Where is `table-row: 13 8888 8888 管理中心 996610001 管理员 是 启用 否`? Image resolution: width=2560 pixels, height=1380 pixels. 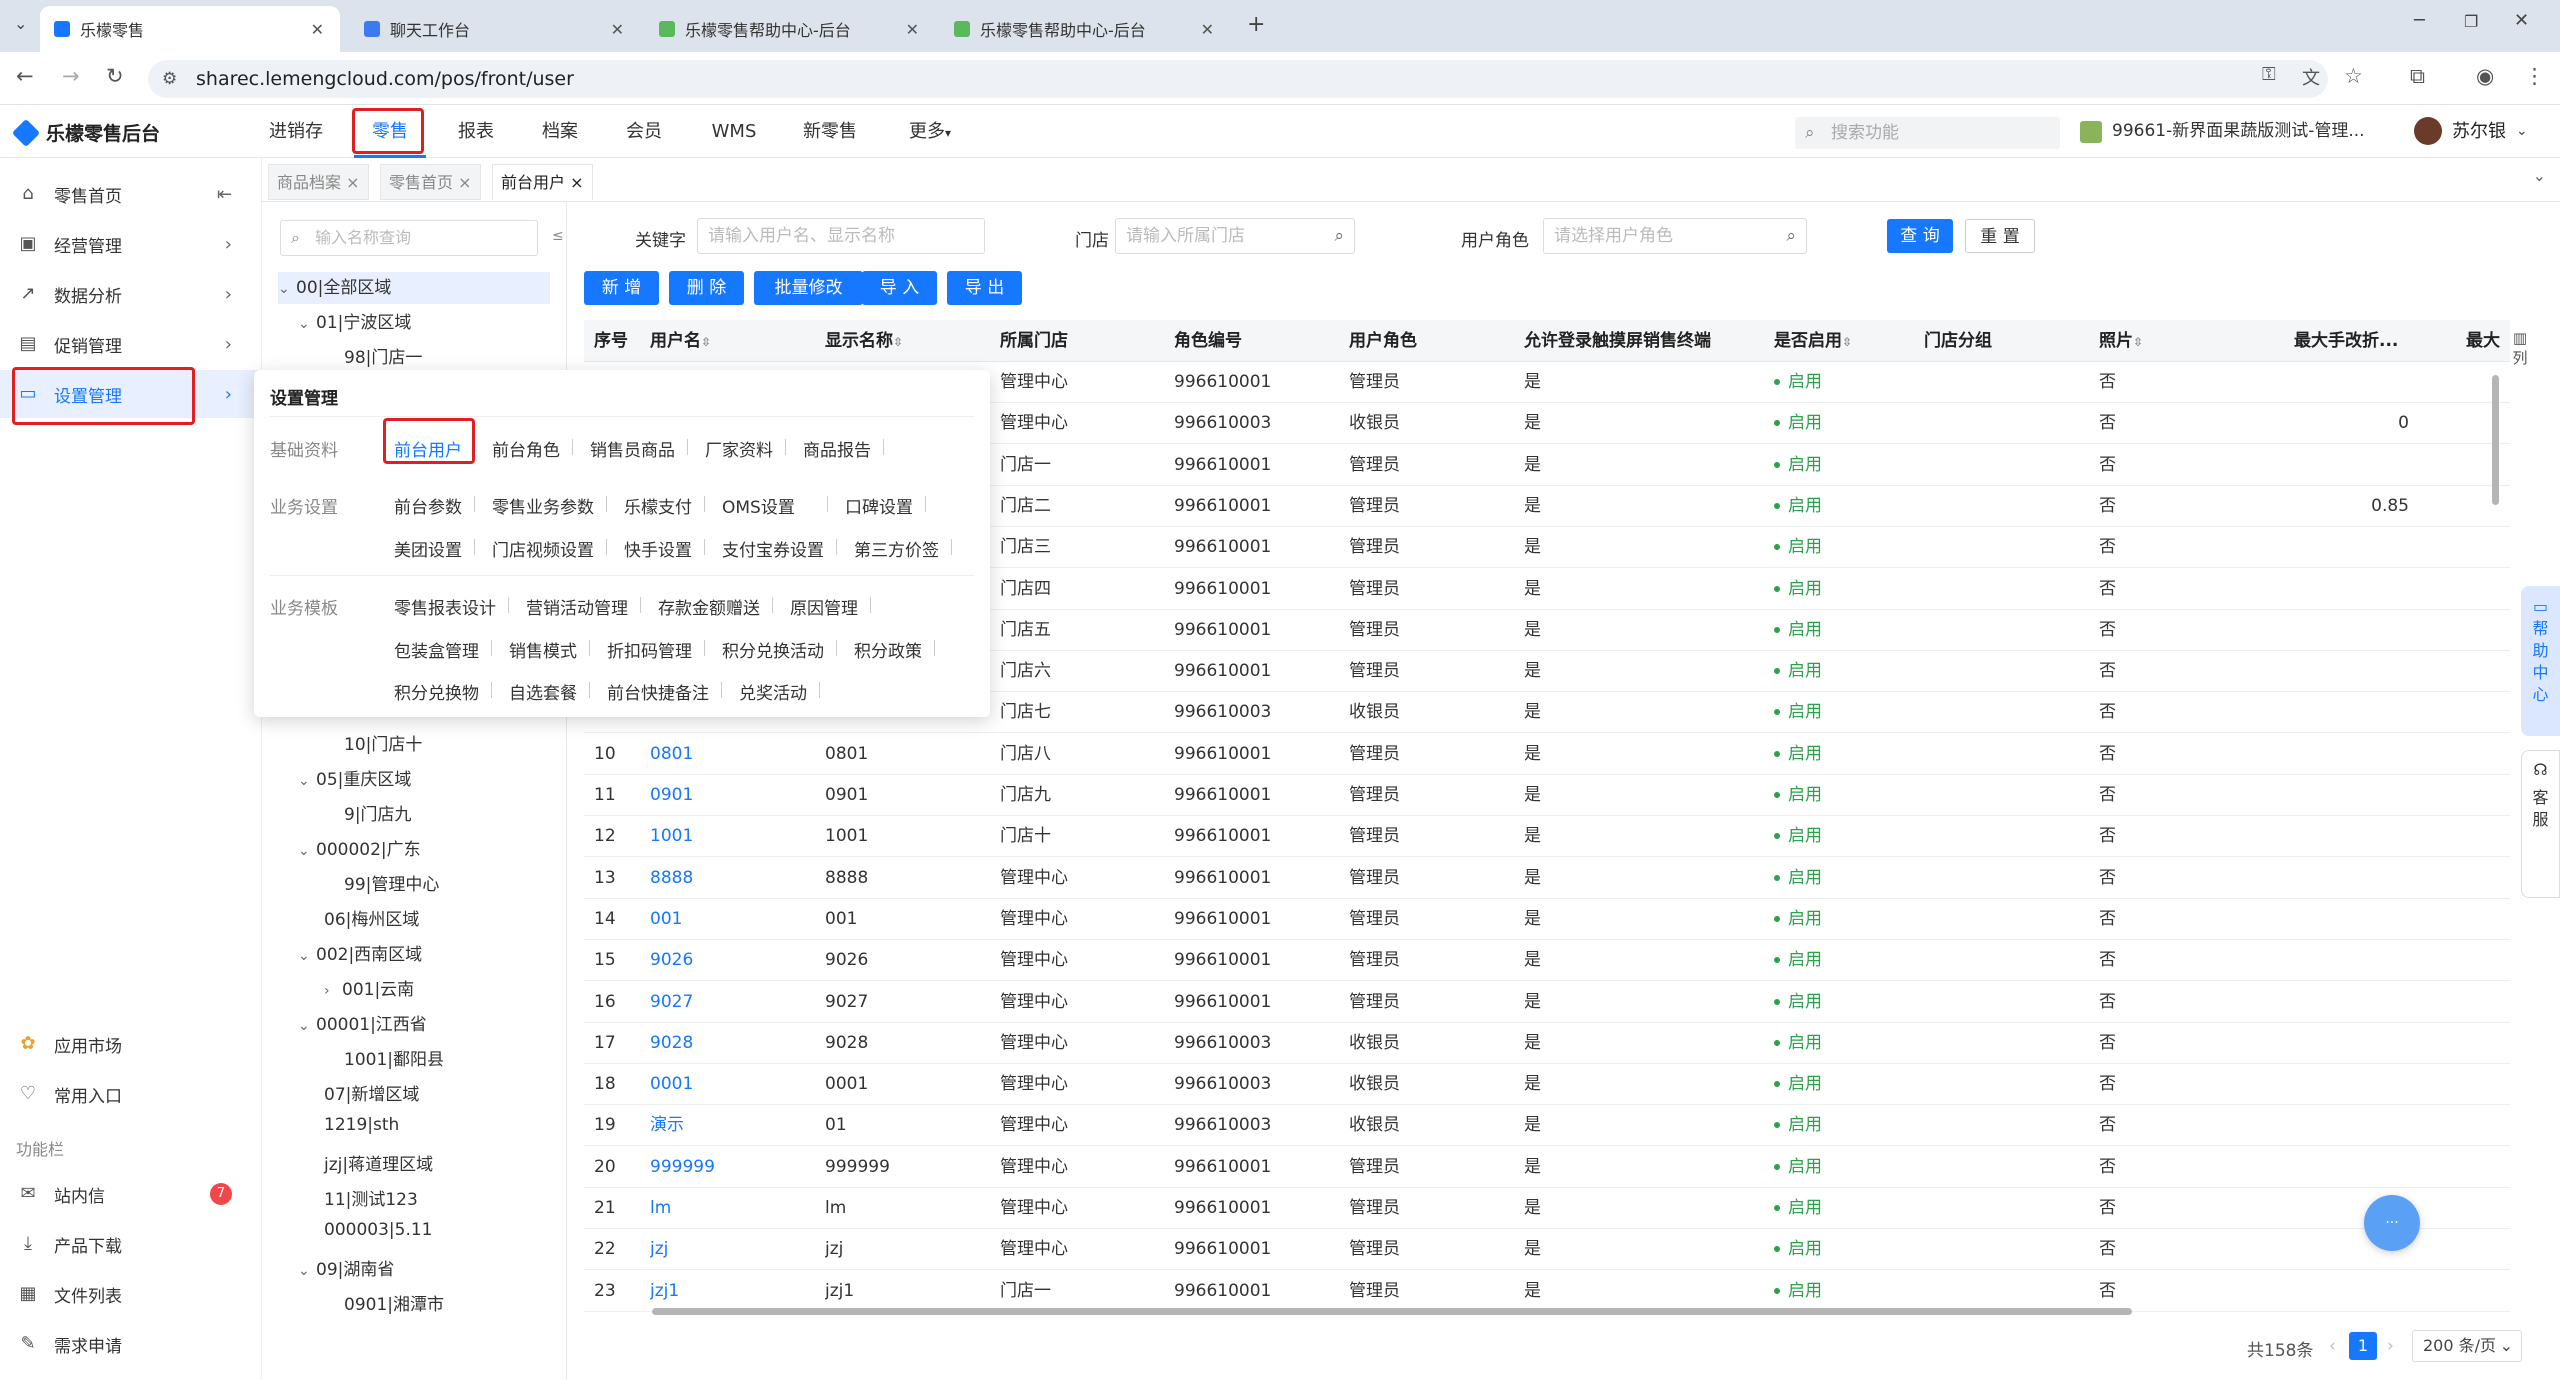 table-row: 13 8888 8888 管理中心 996610001 管理员 是 启用 否 is located at coordinates (1547, 878).